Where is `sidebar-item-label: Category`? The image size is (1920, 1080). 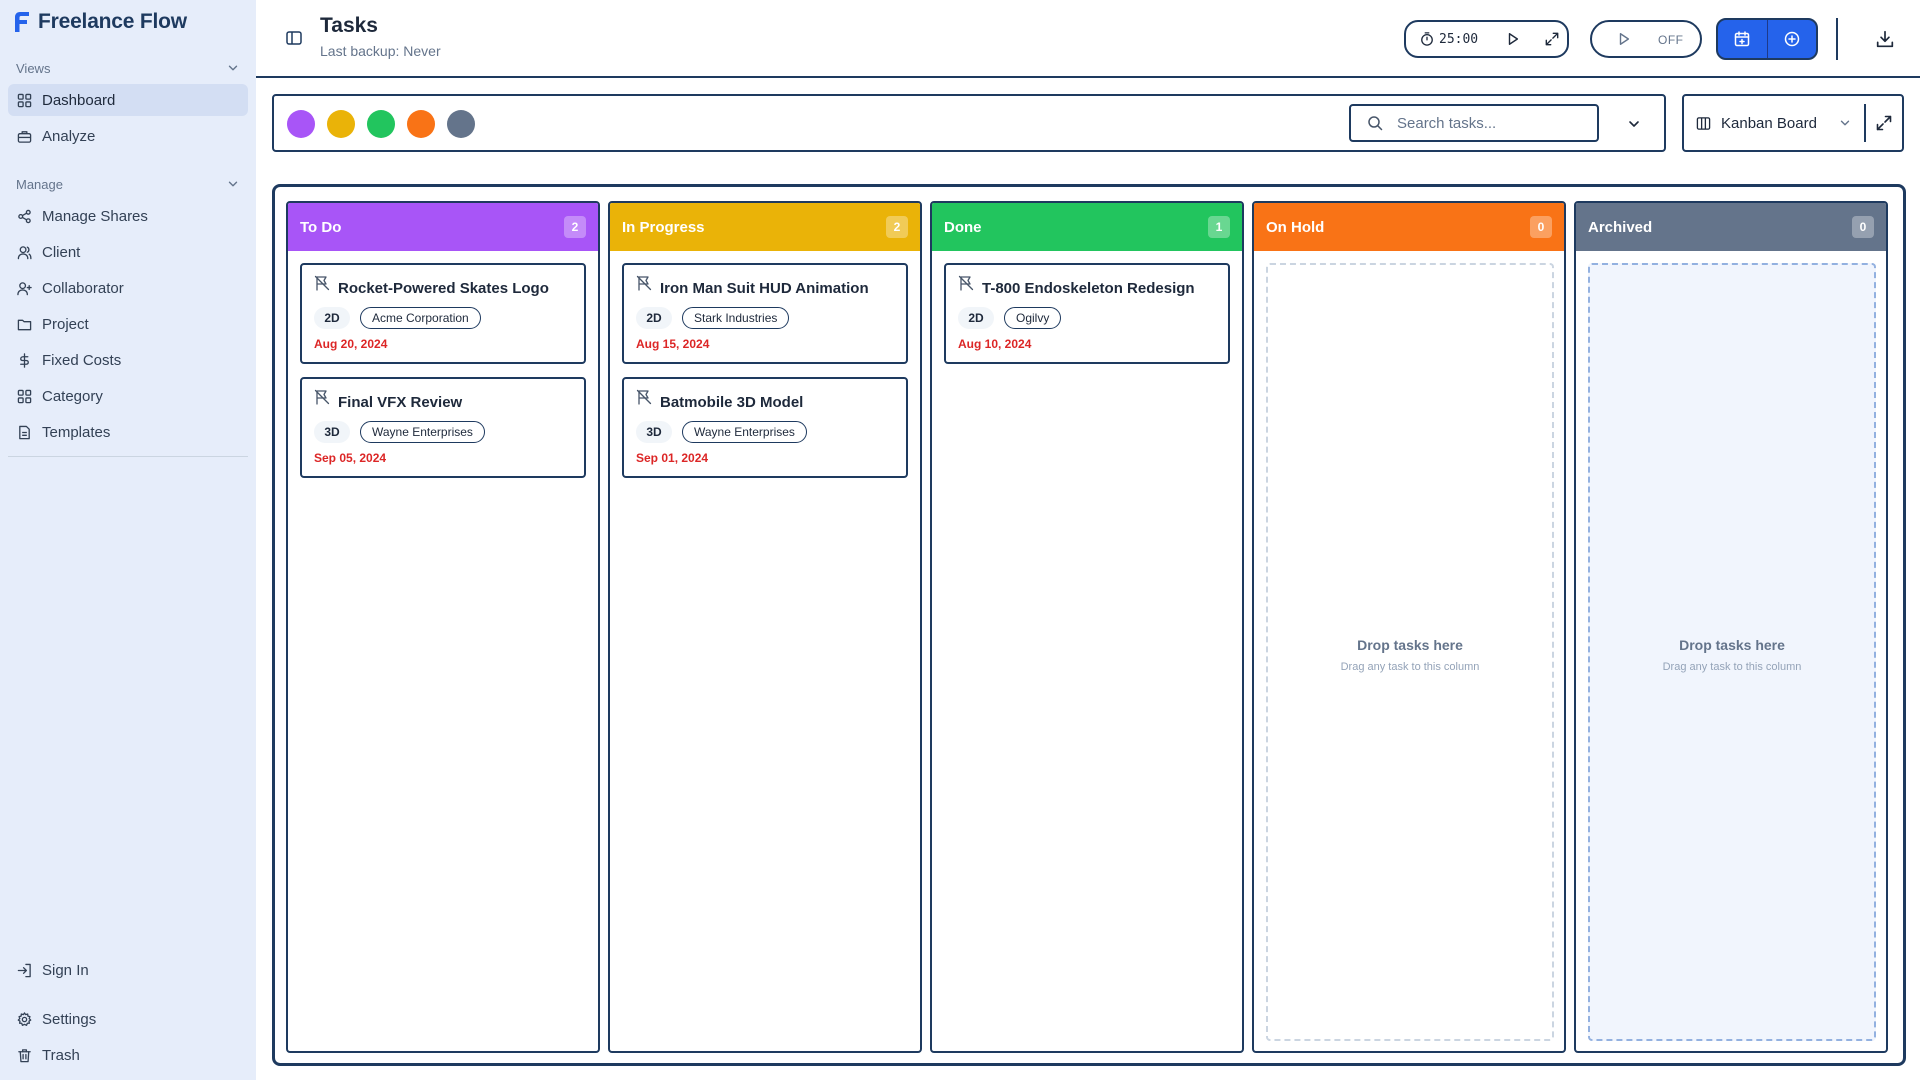 sidebar-item-label: Category is located at coordinates (72, 396).